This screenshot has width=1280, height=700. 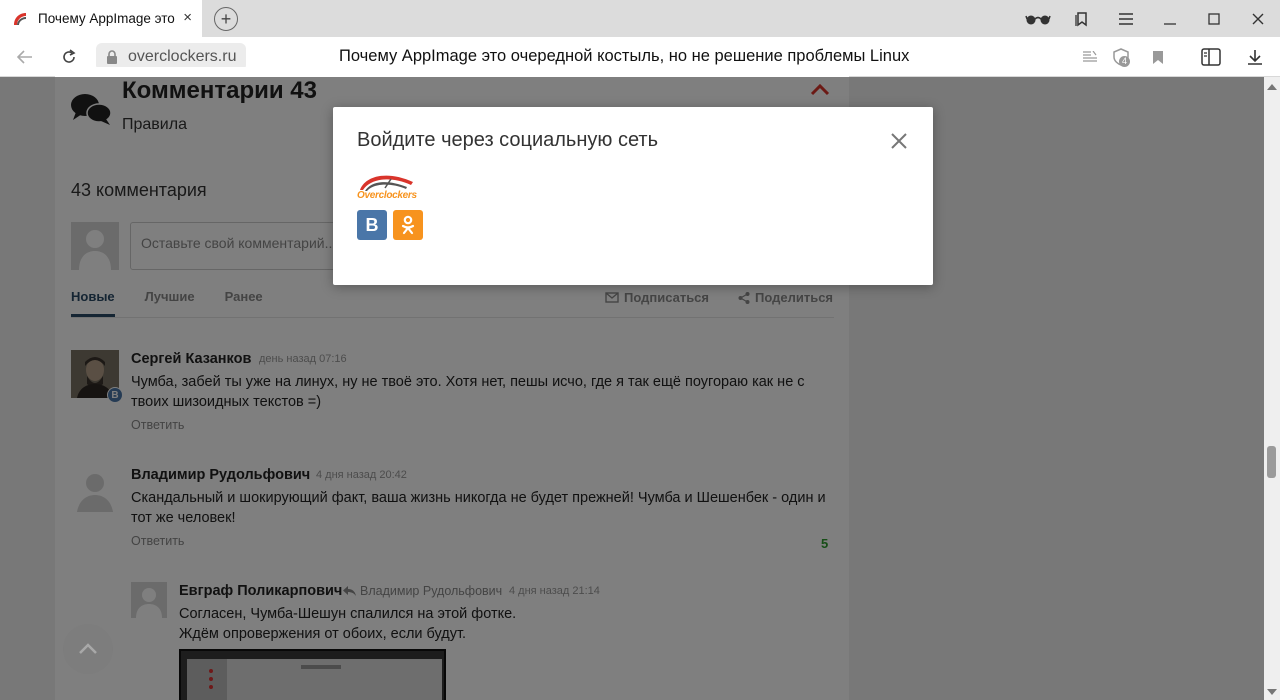 I want to click on vk-login-button: В, so click(x=372, y=225).